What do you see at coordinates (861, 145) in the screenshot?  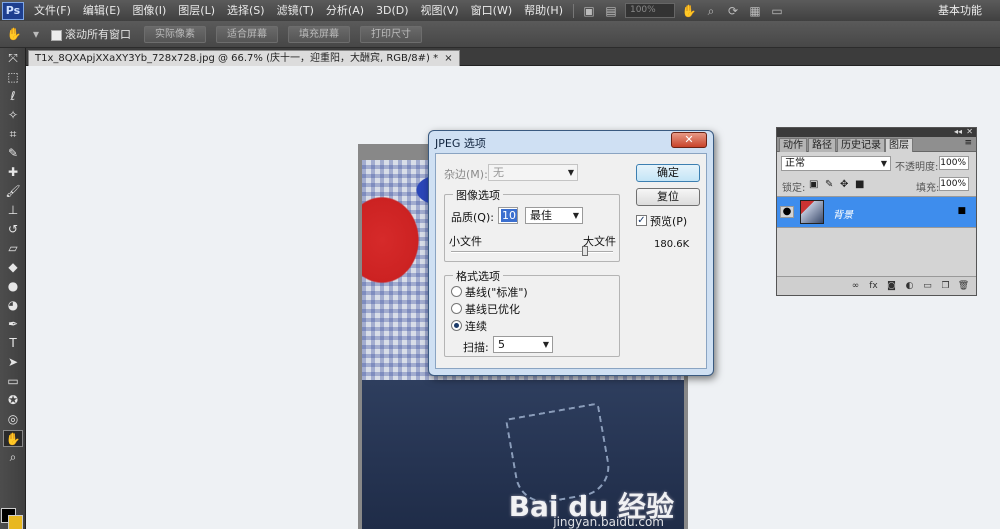 I see `tab-history: 历史记录` at bounding box center [861, 145].